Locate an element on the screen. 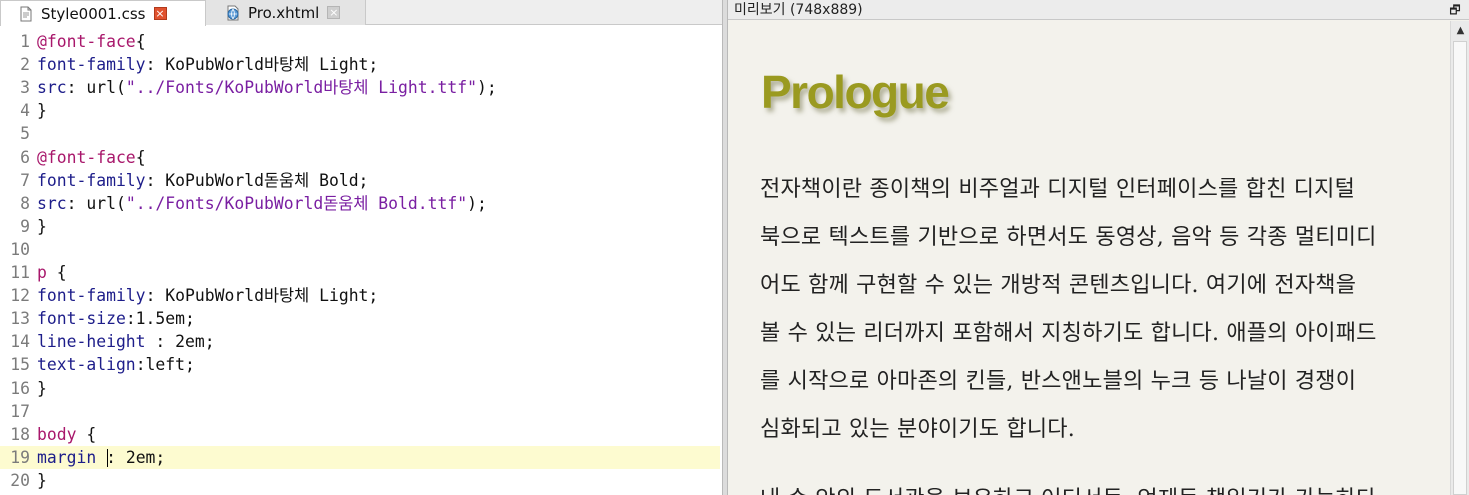 The height and width of the screenshot is (495, 1469). code-line: 7 font-family: KoPubWorld돋움체 Bold; is located at coordinates (360, 180).